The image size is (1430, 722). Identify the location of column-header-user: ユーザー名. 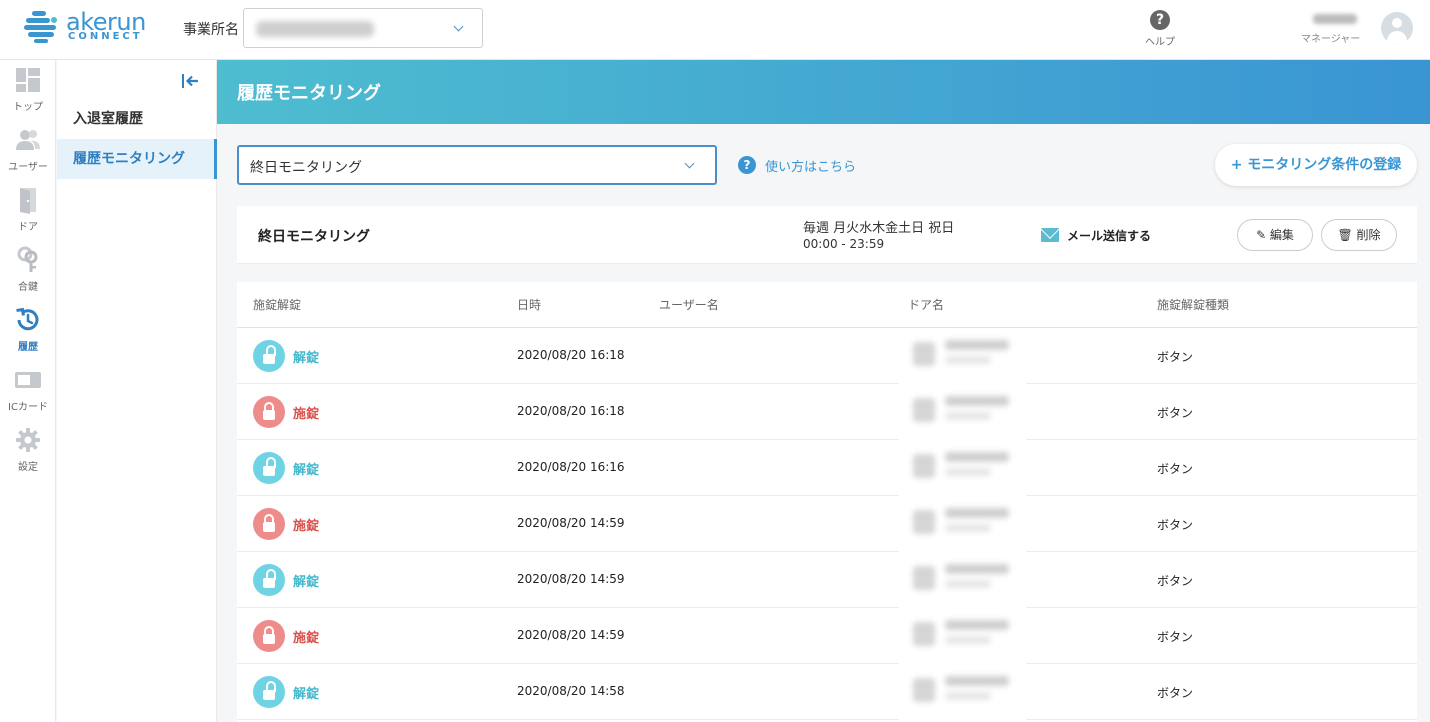
(689, 305).